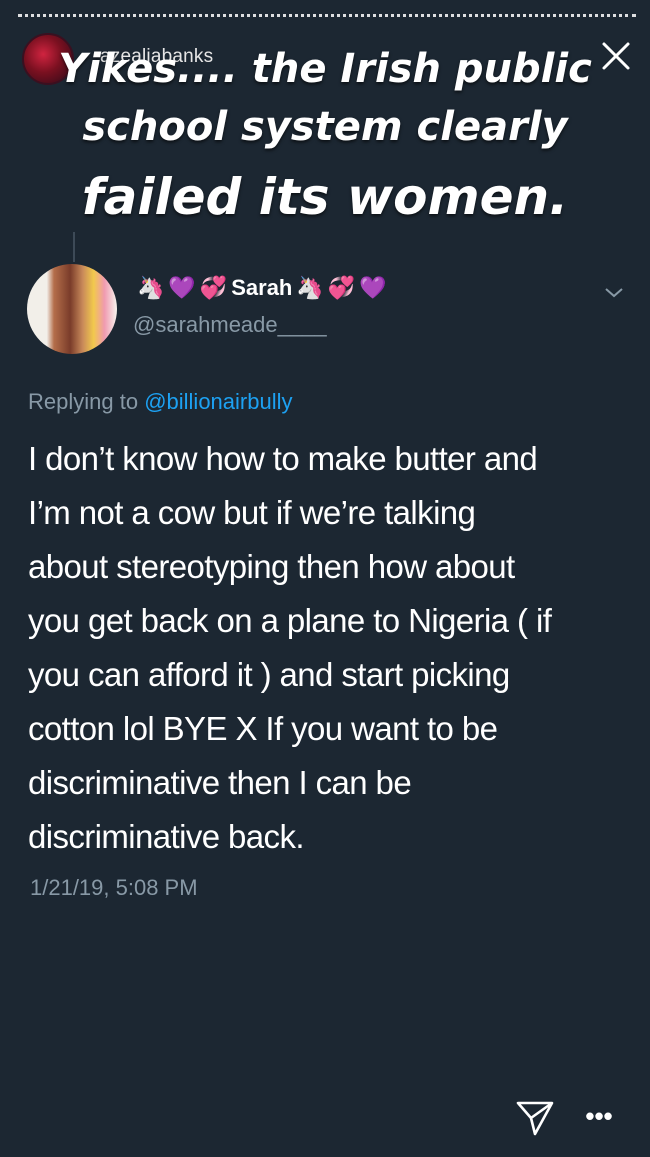 Image resolution: width=650 pixels, height=1157 pixels. What do you see at coordinates (151, 287) in the screenshot?
I see `unicorn-emoji: 🦄` at bounding box center [151, 287].